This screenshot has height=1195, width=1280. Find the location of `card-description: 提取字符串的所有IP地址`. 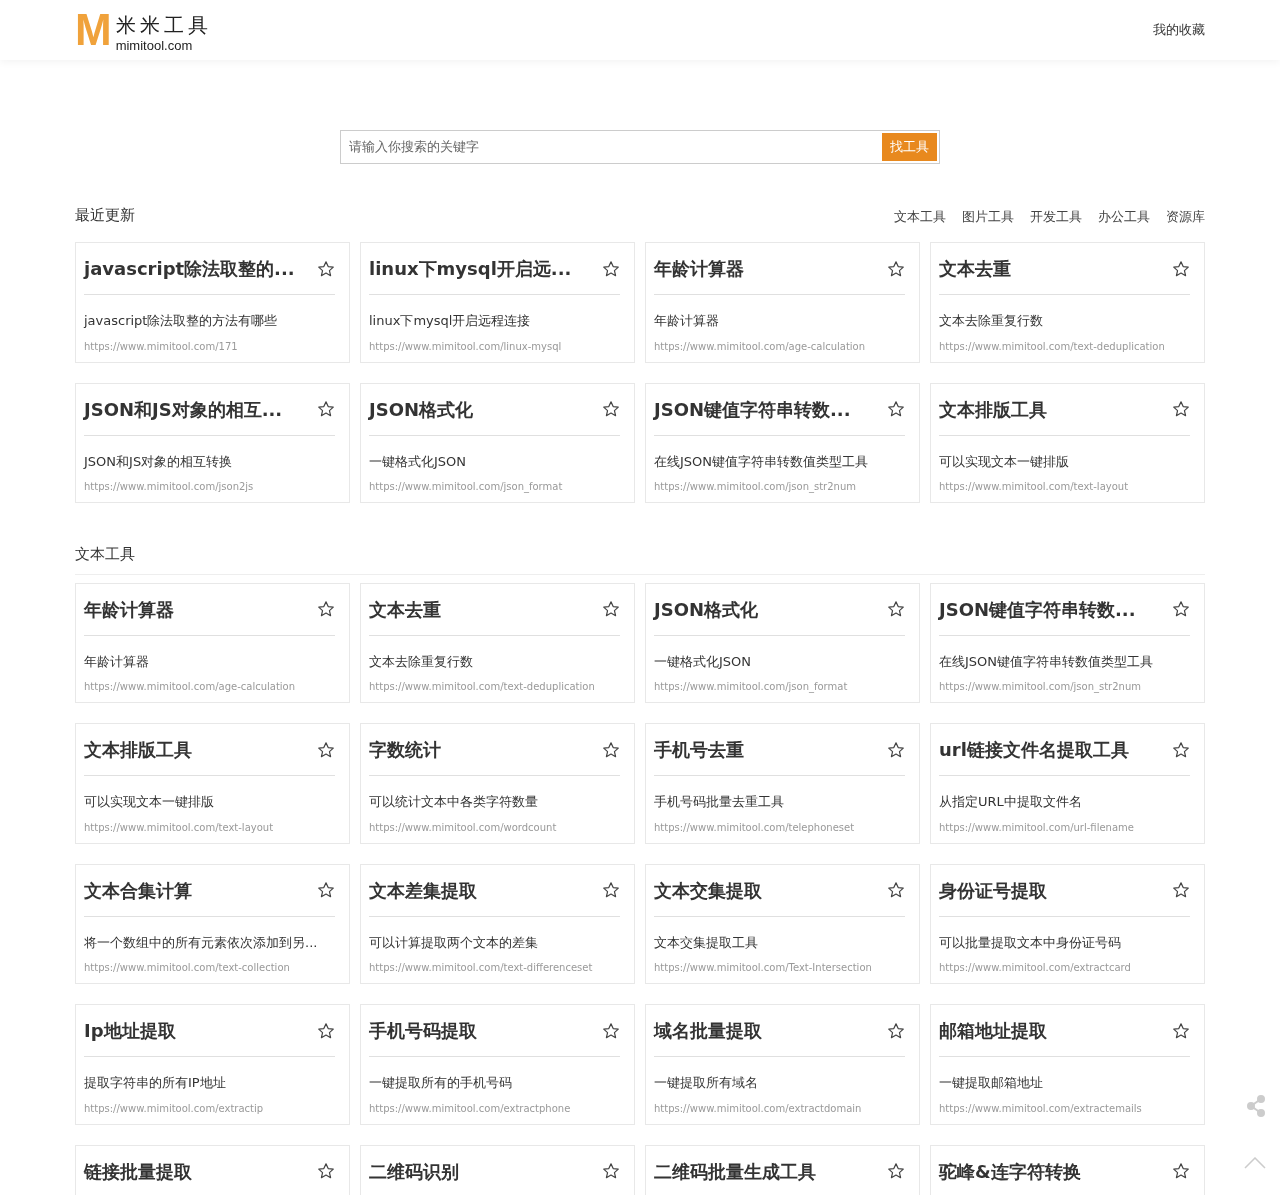

card-description: 提取字符串的所有IP地址 is located at coordinates (155, 1083).